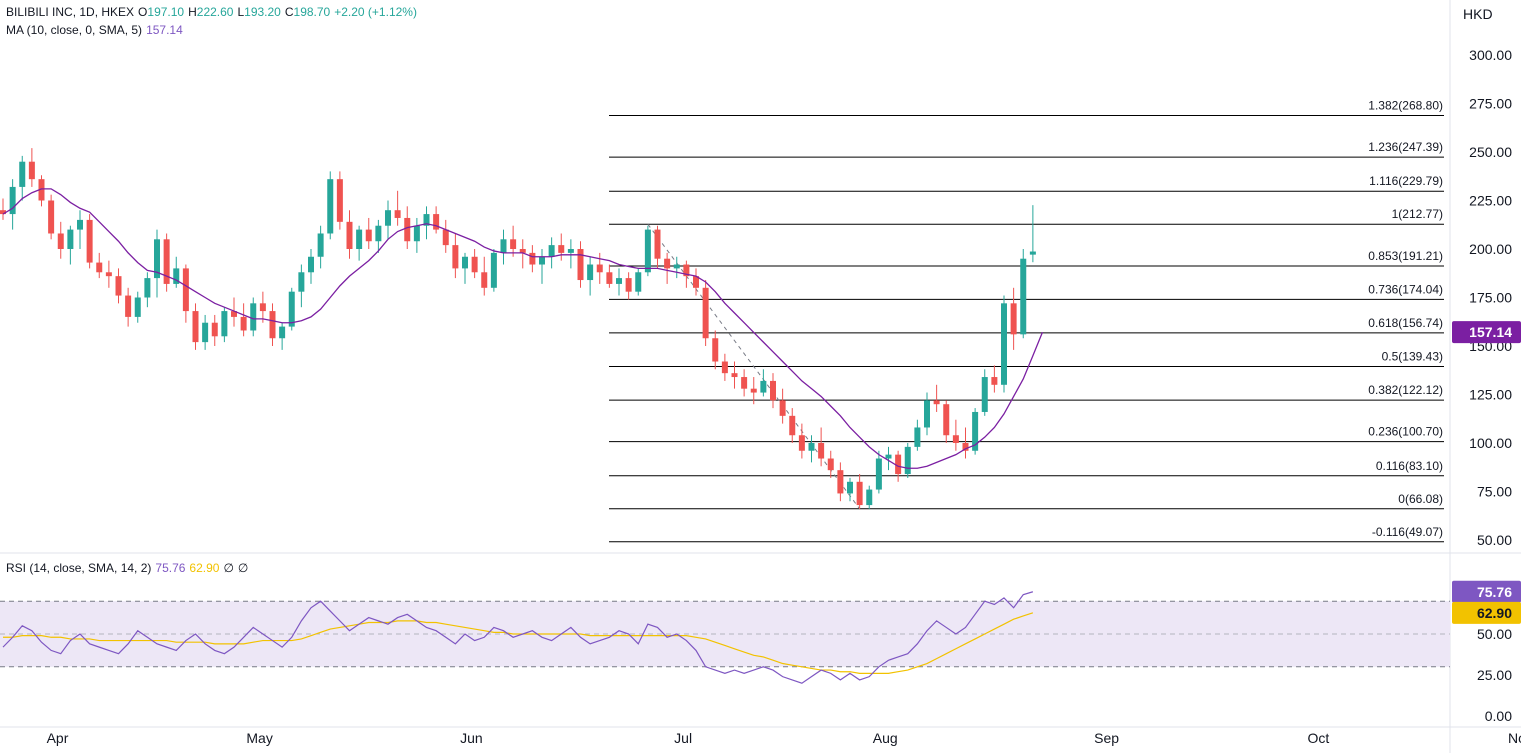 The image size is (1521, 753). I want to click on price-tick-label: 200.00, so click(1490, 249).